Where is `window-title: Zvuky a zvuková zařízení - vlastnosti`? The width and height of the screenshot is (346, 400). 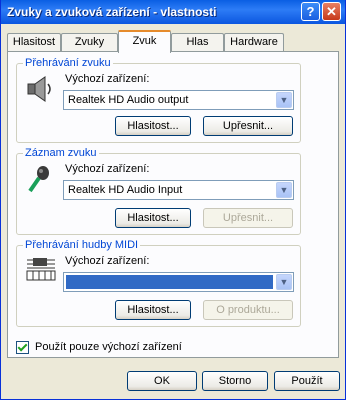
window-title: Zvuky a zvuková zařízení - vlastnosti is located at coordinates (112, 12).